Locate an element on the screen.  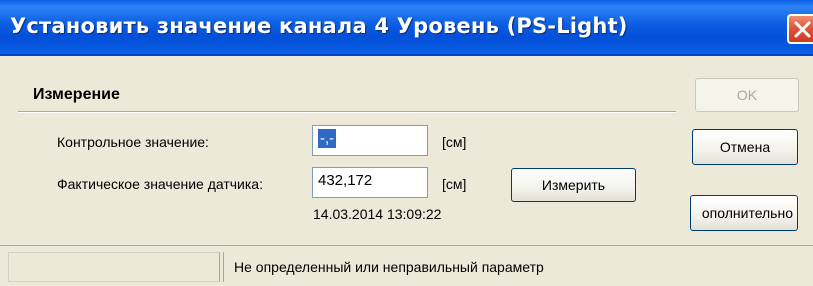
control-value-text: -,- is located at coordinates (327, 138).